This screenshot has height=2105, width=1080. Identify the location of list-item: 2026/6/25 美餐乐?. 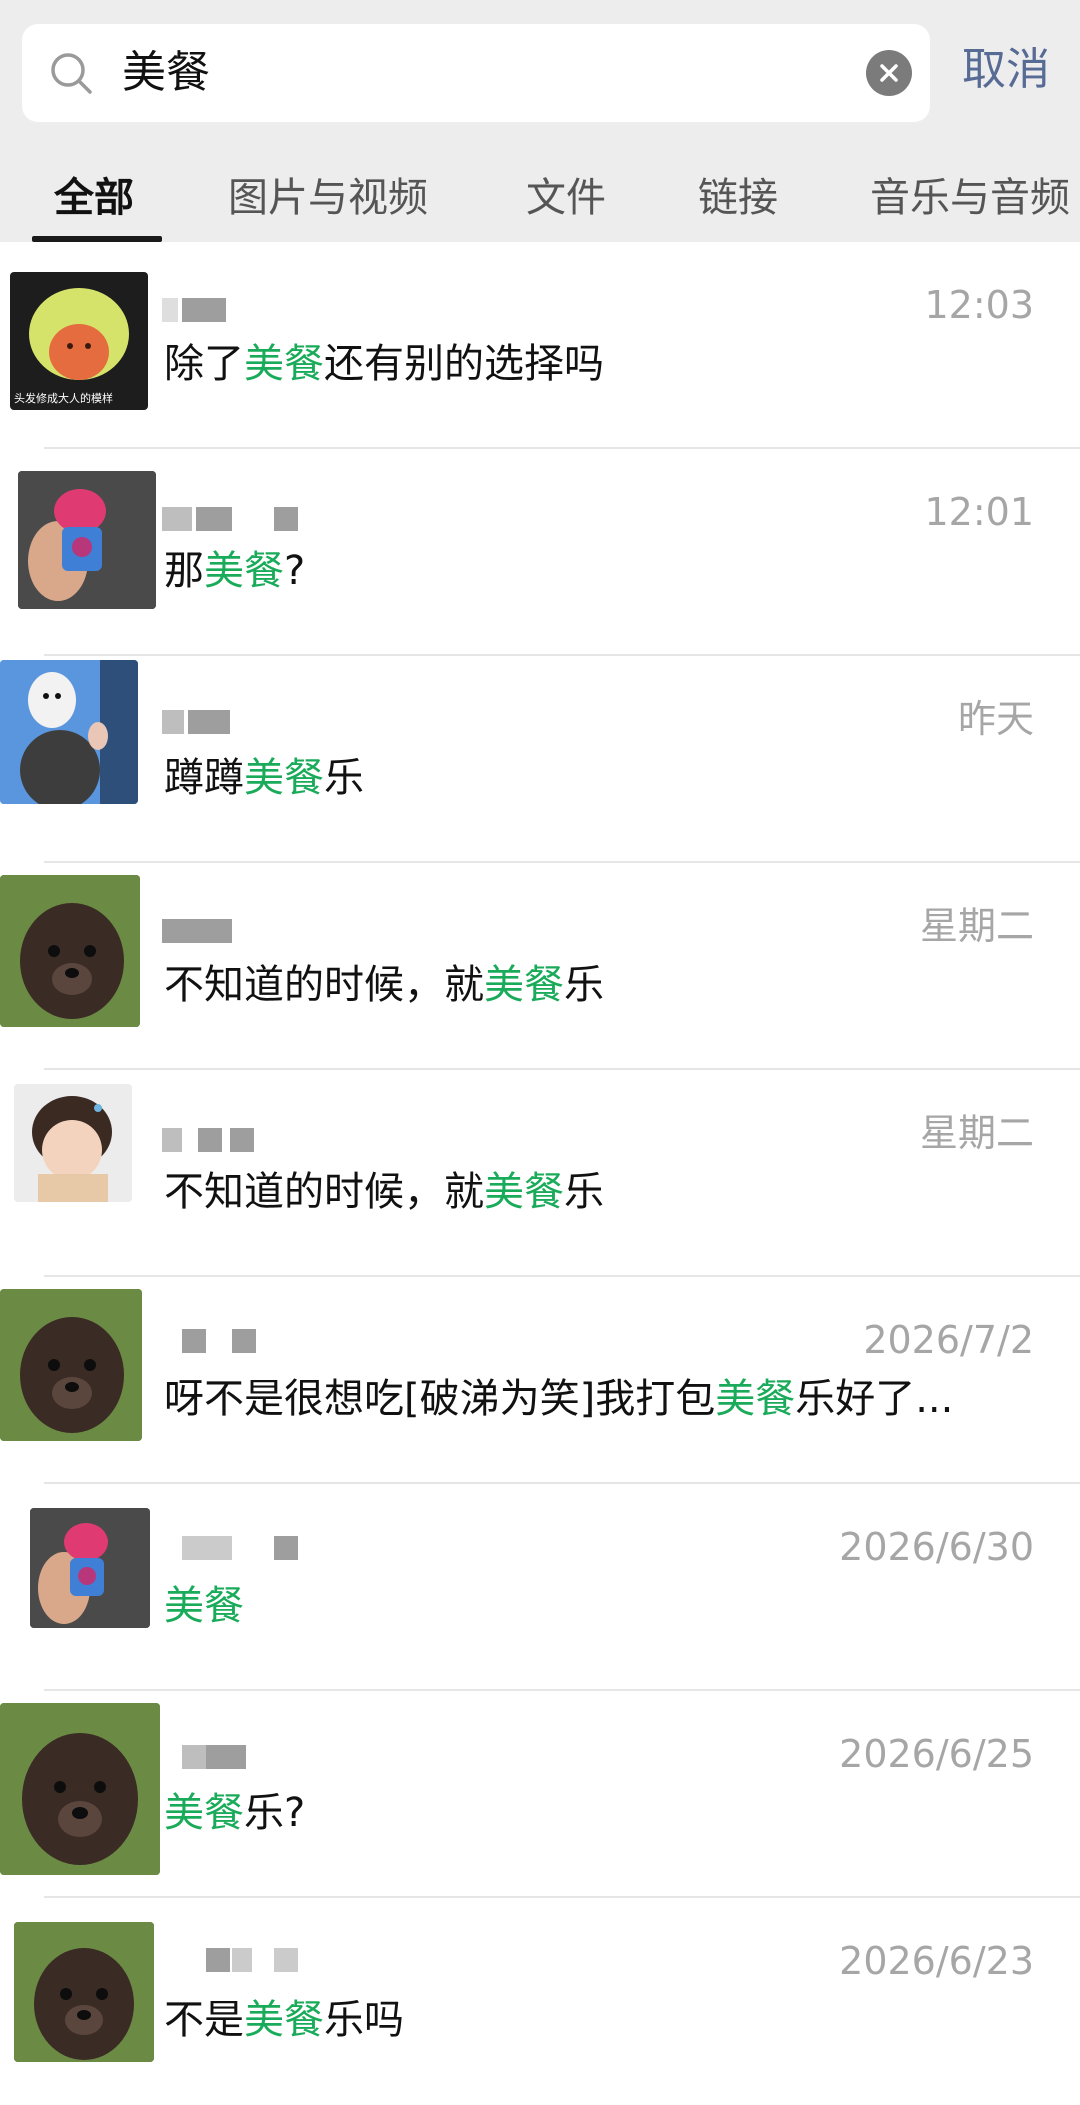
(540, 1794).